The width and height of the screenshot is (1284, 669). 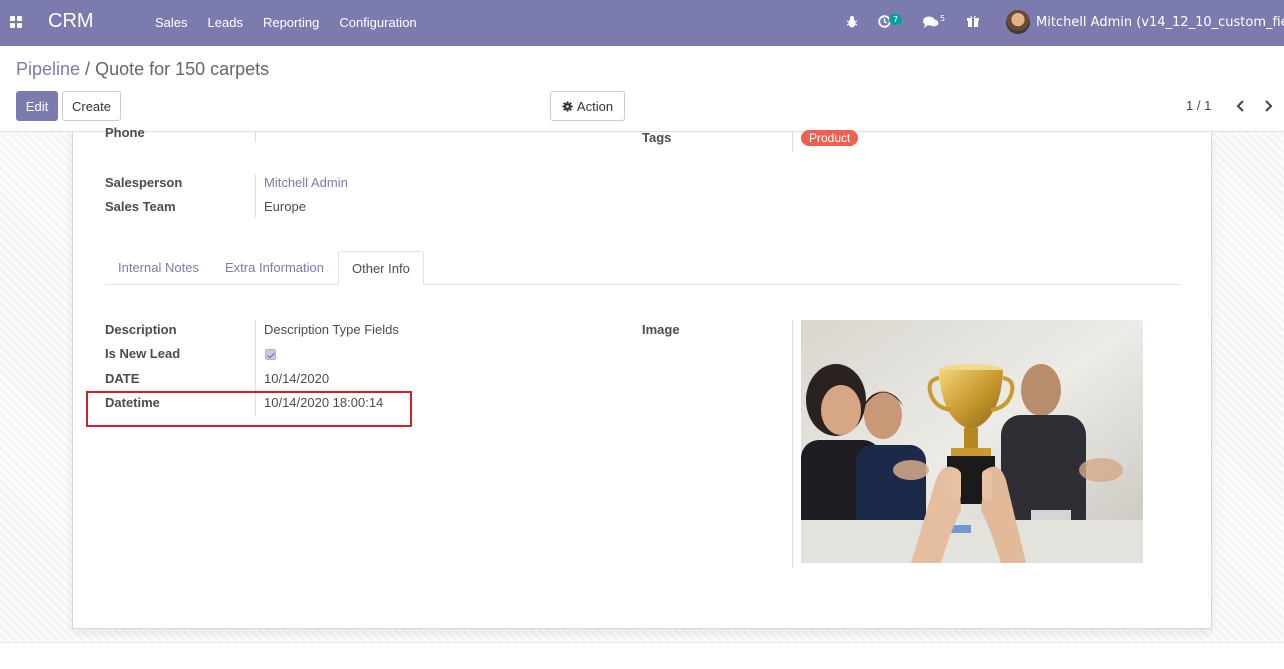 I want to click on tag-badge-product: Product, so click(x=830, y=138).